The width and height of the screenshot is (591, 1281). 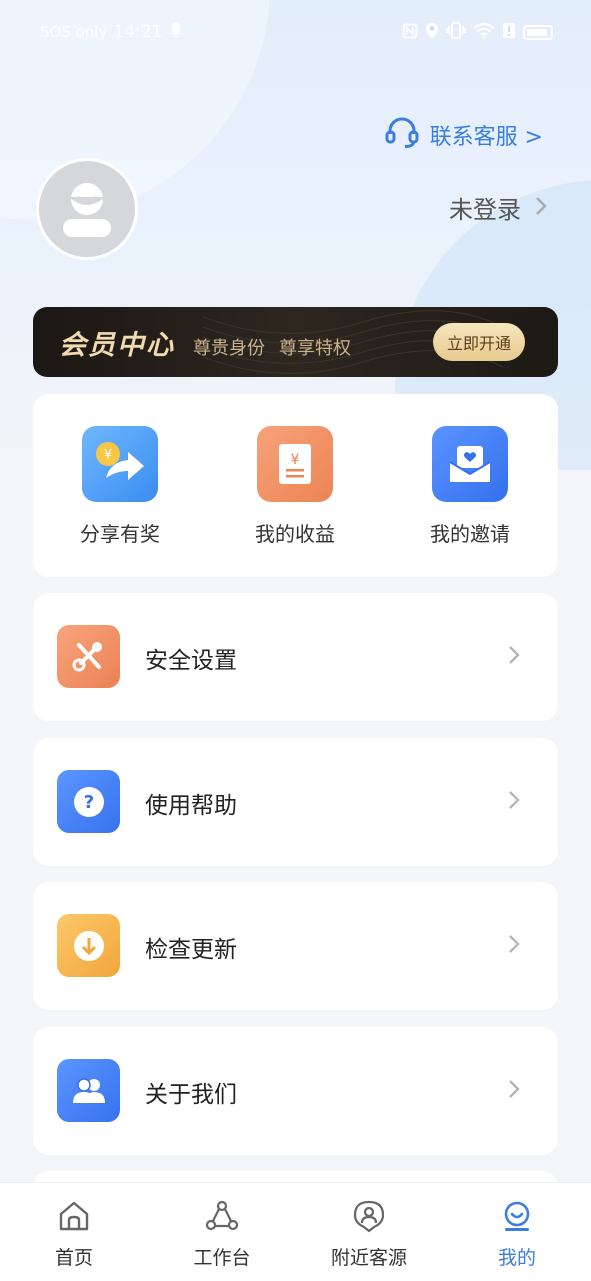 I want to click on tab-label: 附近客源, so click(x=368, y=1258).